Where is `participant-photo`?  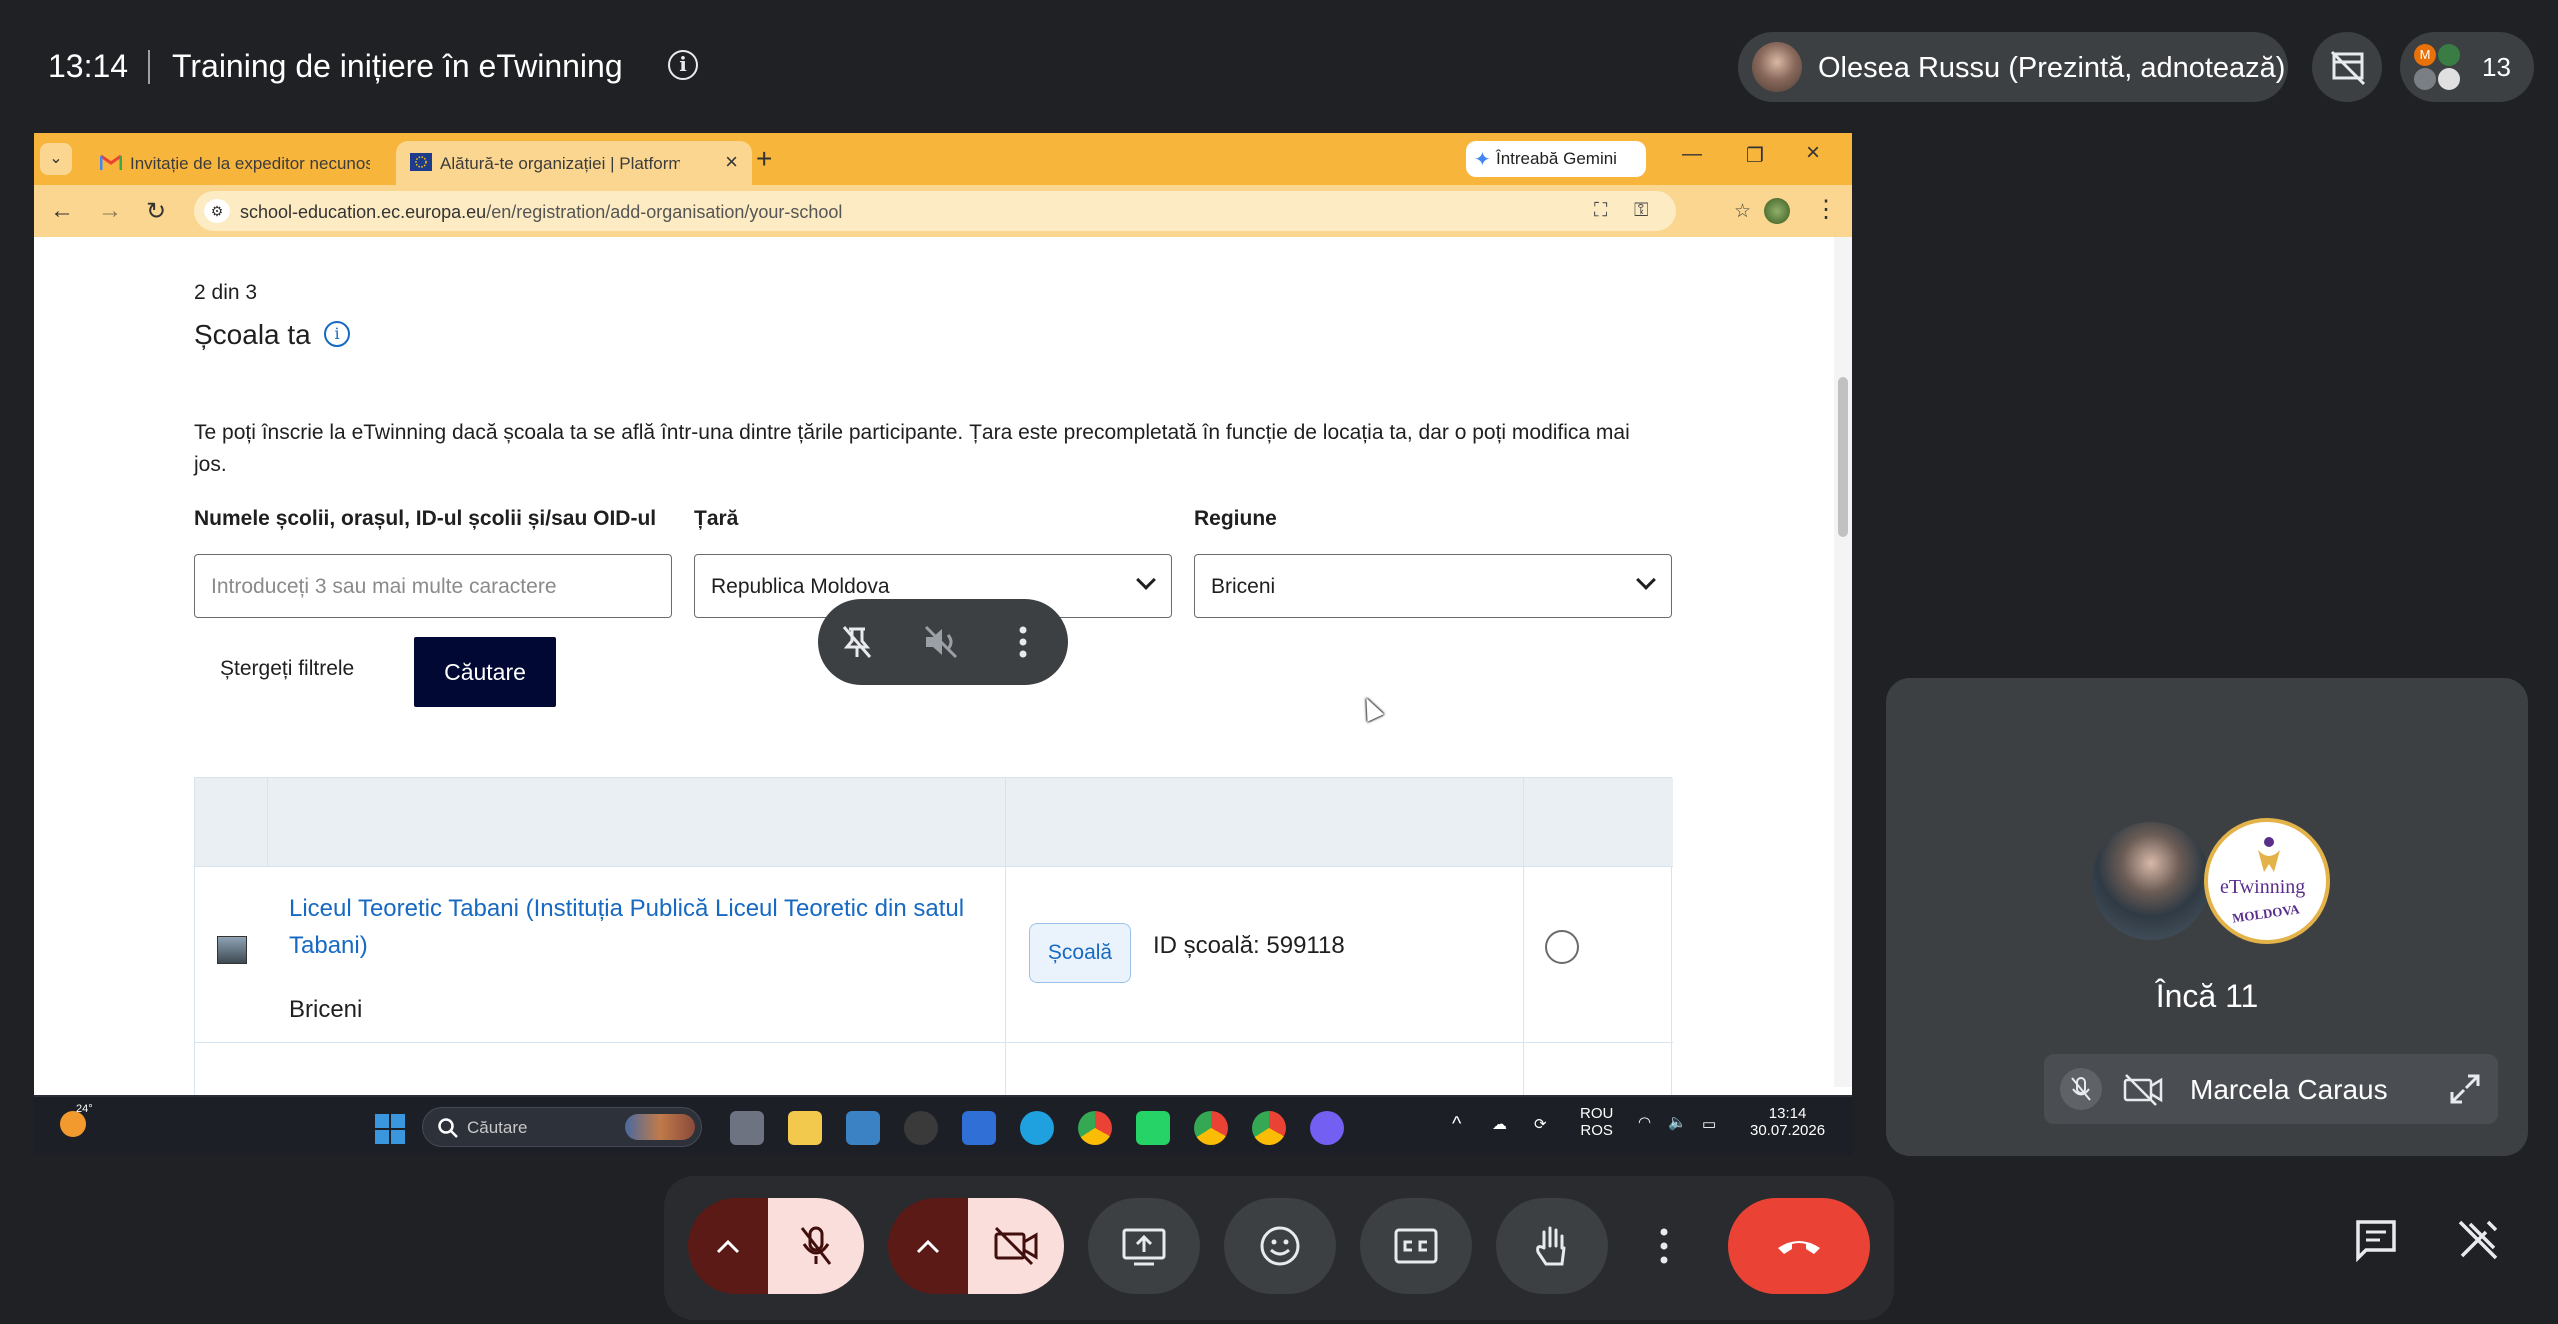 participant-photo is located at coordinates (2151, 881).